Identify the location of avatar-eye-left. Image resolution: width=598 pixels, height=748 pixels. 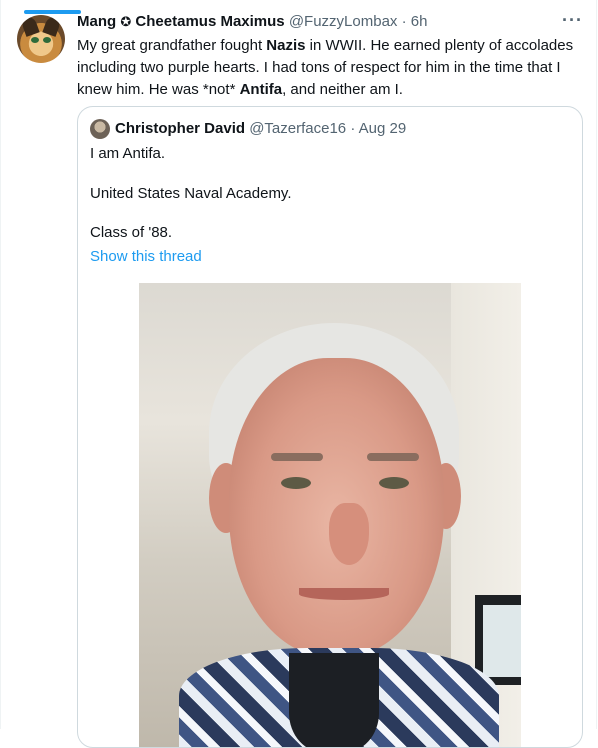
(35, 40).